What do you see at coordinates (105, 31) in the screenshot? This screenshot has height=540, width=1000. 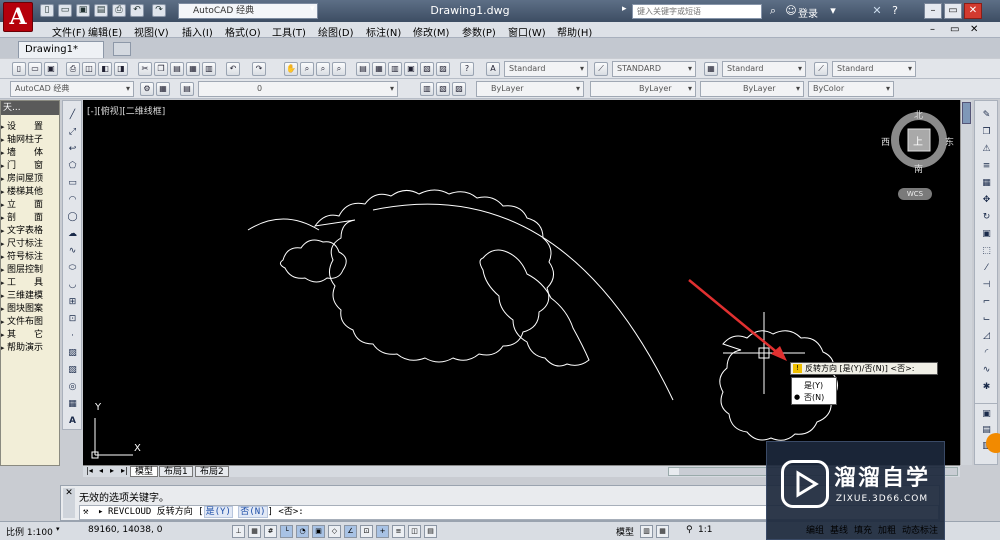 I see `menu-edit: 编辑(E)` at bounding box center [105, 31].